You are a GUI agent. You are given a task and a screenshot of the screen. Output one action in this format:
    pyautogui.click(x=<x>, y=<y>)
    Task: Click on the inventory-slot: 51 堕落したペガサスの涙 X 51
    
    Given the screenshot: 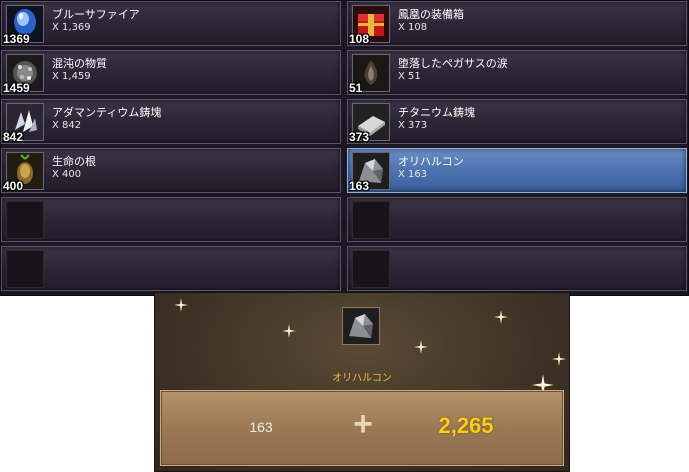 What is the action you would take?
    pyautogui.click(x=517, y=72)
    